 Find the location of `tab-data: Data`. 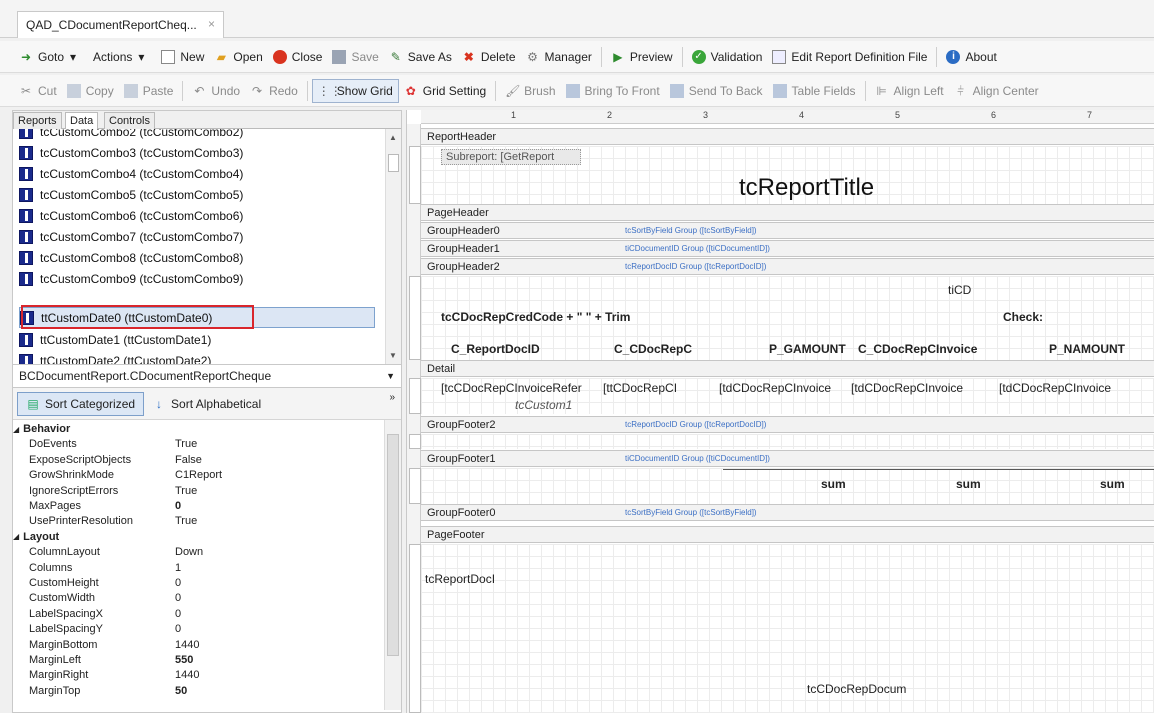

tab-data: Data is located at coordinates (82, 121).